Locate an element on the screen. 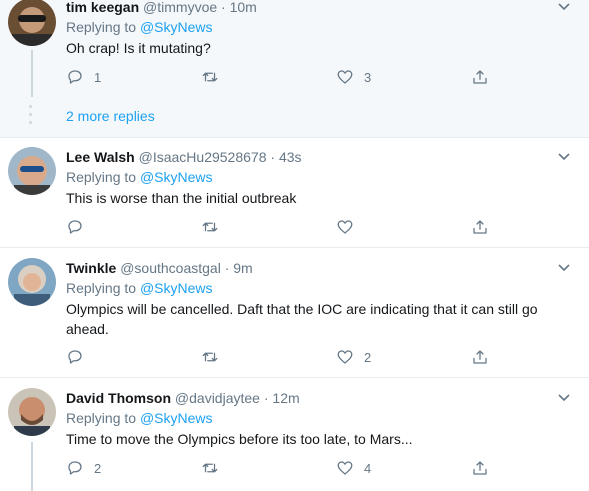 This screenshot has height=491, width=589. user-handle: @southcoastgal is located at coordinates (170, 268).